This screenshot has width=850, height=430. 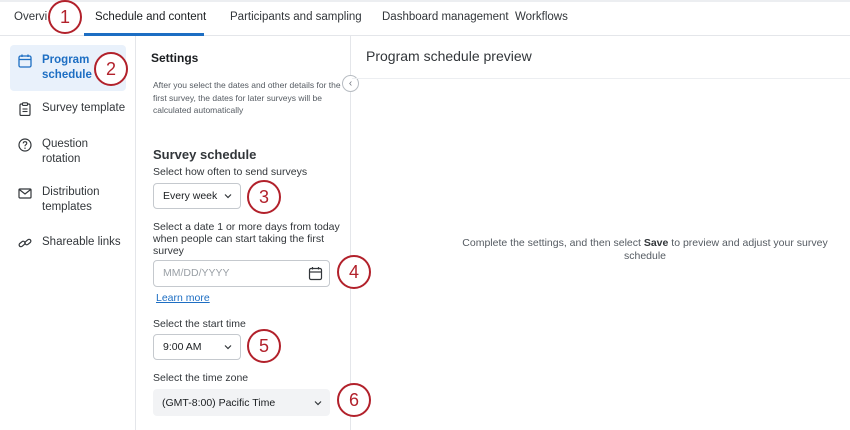 What do you see at coordinates (25, 193) in the screenshot?
I see `envelope-icon` at bounding box center [25, 193].